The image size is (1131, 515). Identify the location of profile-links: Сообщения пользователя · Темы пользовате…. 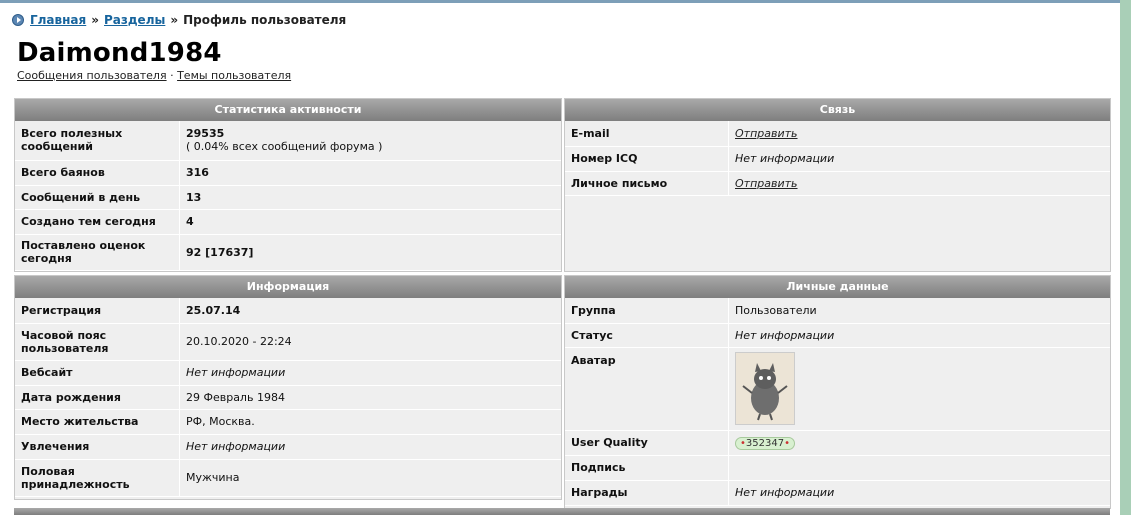
(154, 75).